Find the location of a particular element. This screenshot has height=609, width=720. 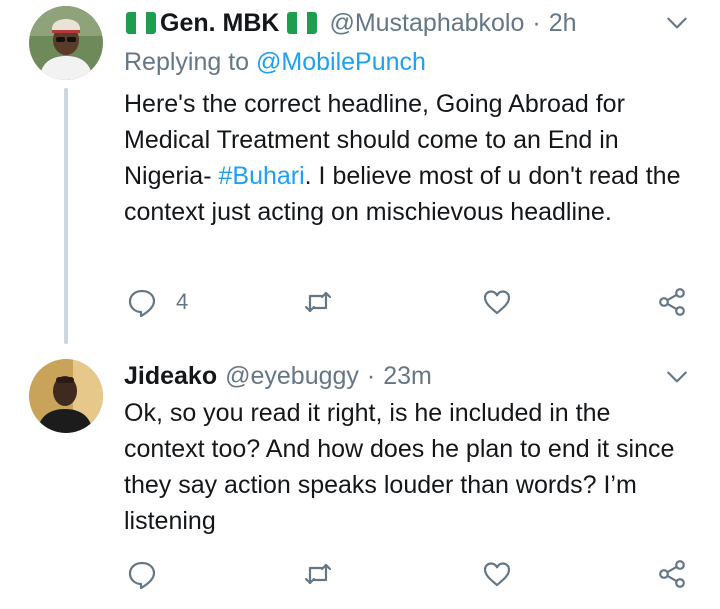

display-name: Jideako is located at coordinates (170, 376).